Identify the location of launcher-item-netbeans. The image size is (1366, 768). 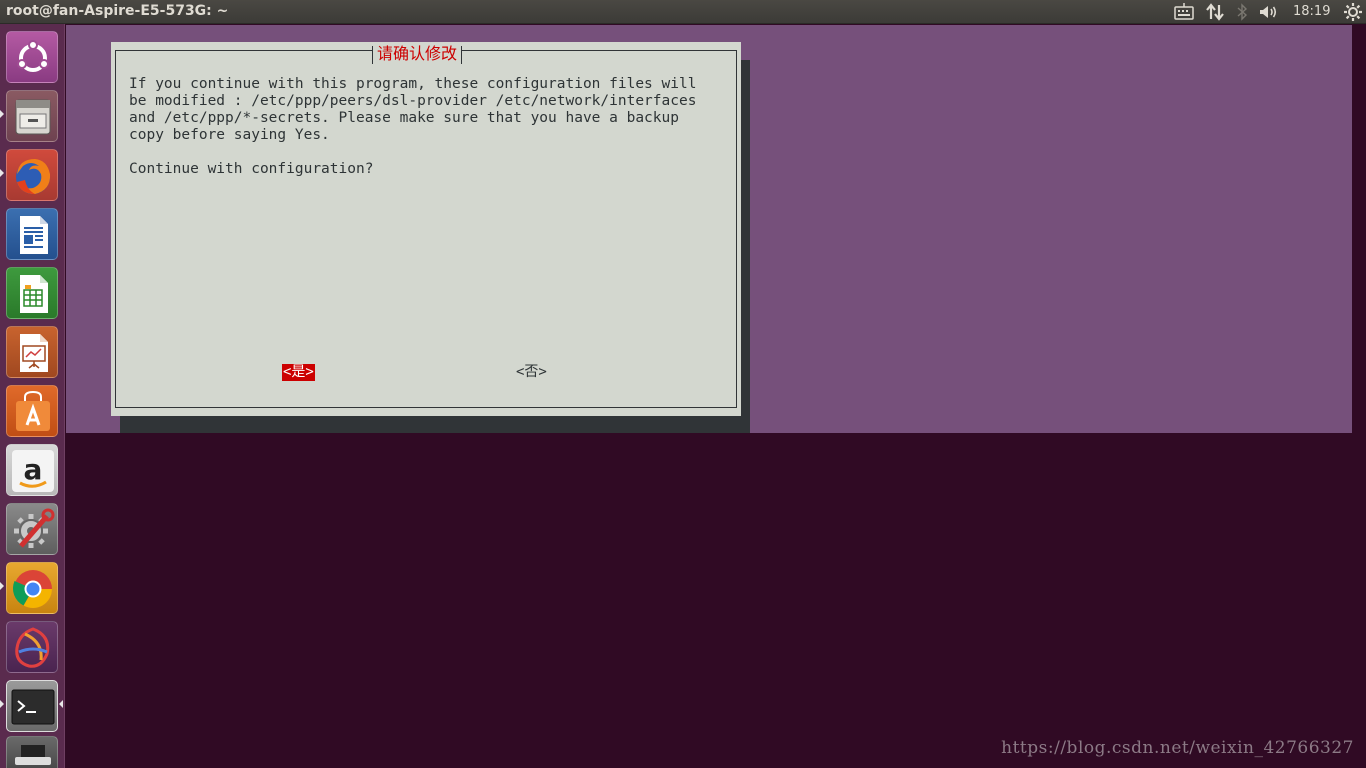
(32, 647).